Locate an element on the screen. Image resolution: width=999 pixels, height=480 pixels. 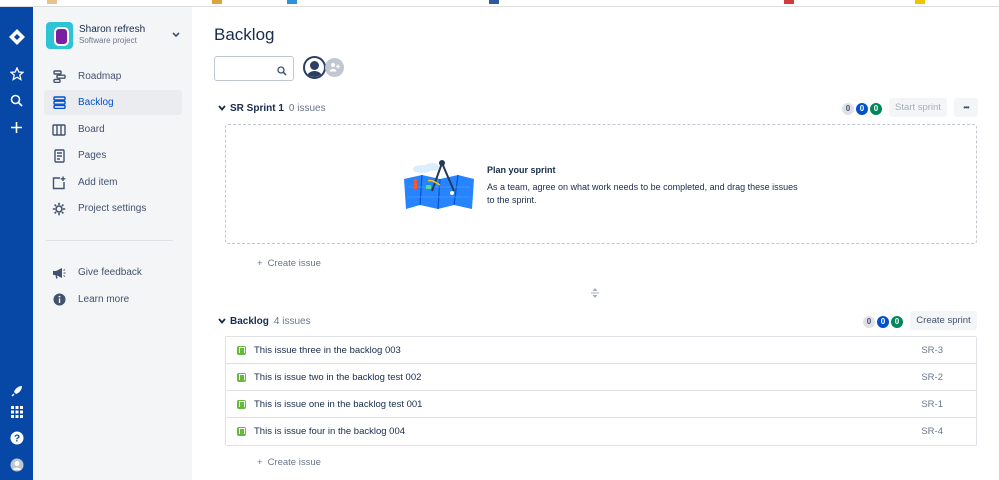
sidebar-item-learn-more: Learn more is located at coordinates (113, 299).